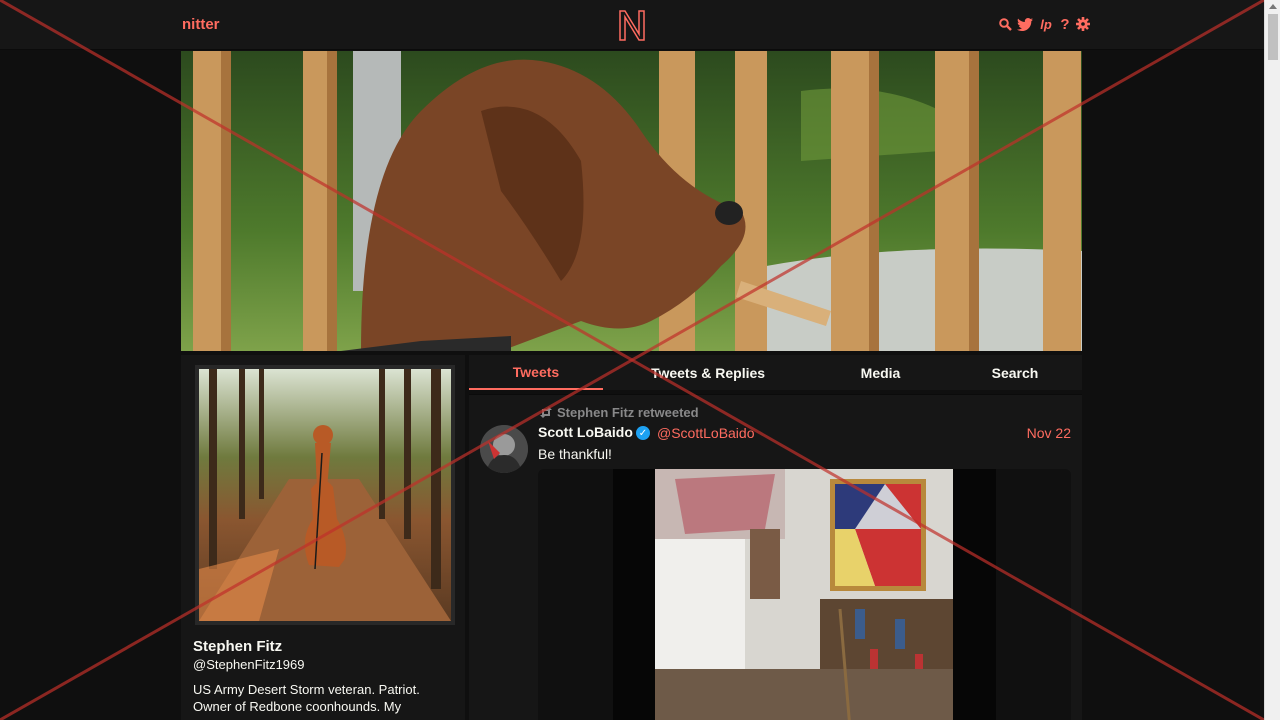 Image resolution: width=1280 pixels, height=720 pixels. Describe the element at coordinates (546, 412) in the screenshot. I see `retweet-icon` at that location.